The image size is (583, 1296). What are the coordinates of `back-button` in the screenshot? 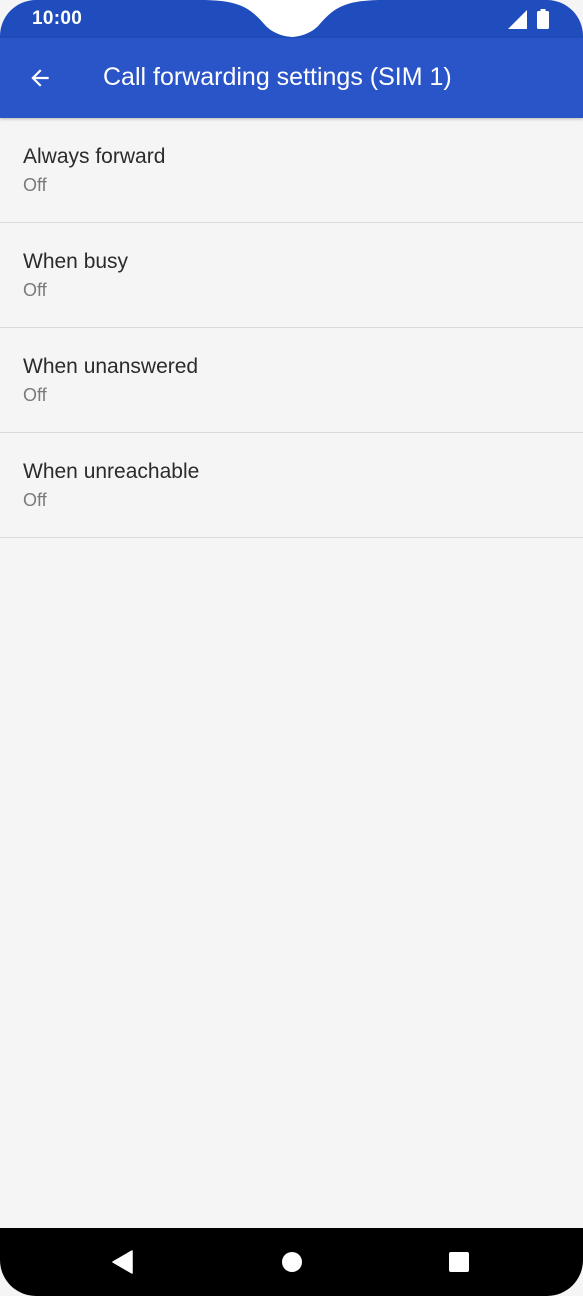 It's located at (40, 78).